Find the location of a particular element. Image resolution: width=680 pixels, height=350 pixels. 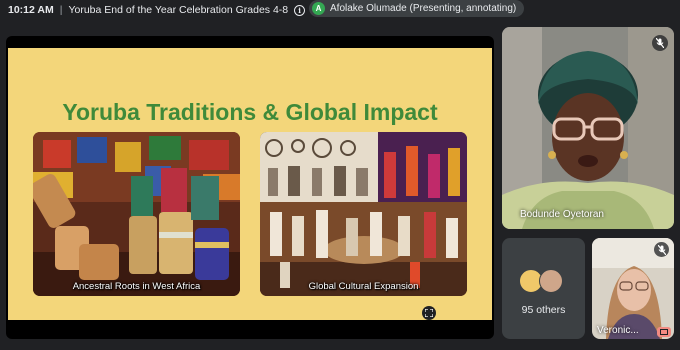

participant-name-main: Bodunde Oyetoran is located at coordinates (562, 214).